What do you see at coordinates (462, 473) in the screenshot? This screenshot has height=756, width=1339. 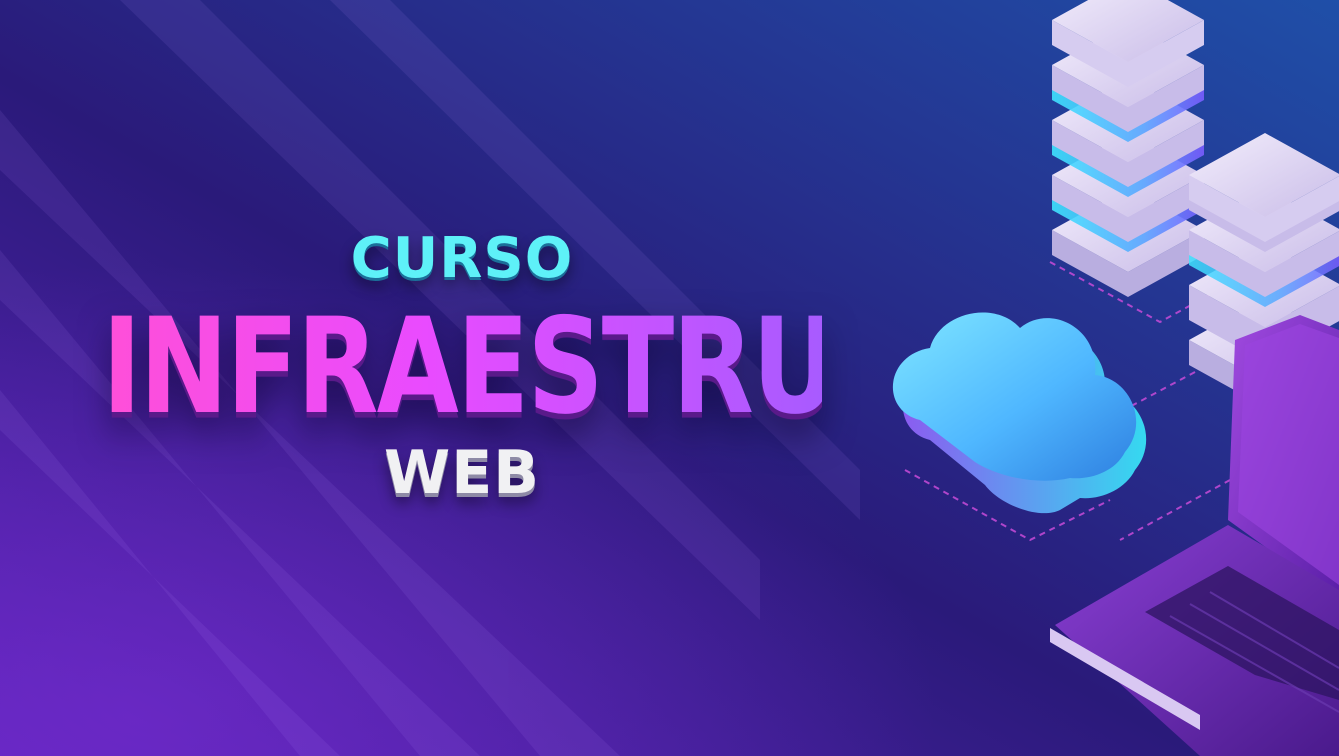 I see `course-subtitle: WEB` at bounding box center [462, 473].